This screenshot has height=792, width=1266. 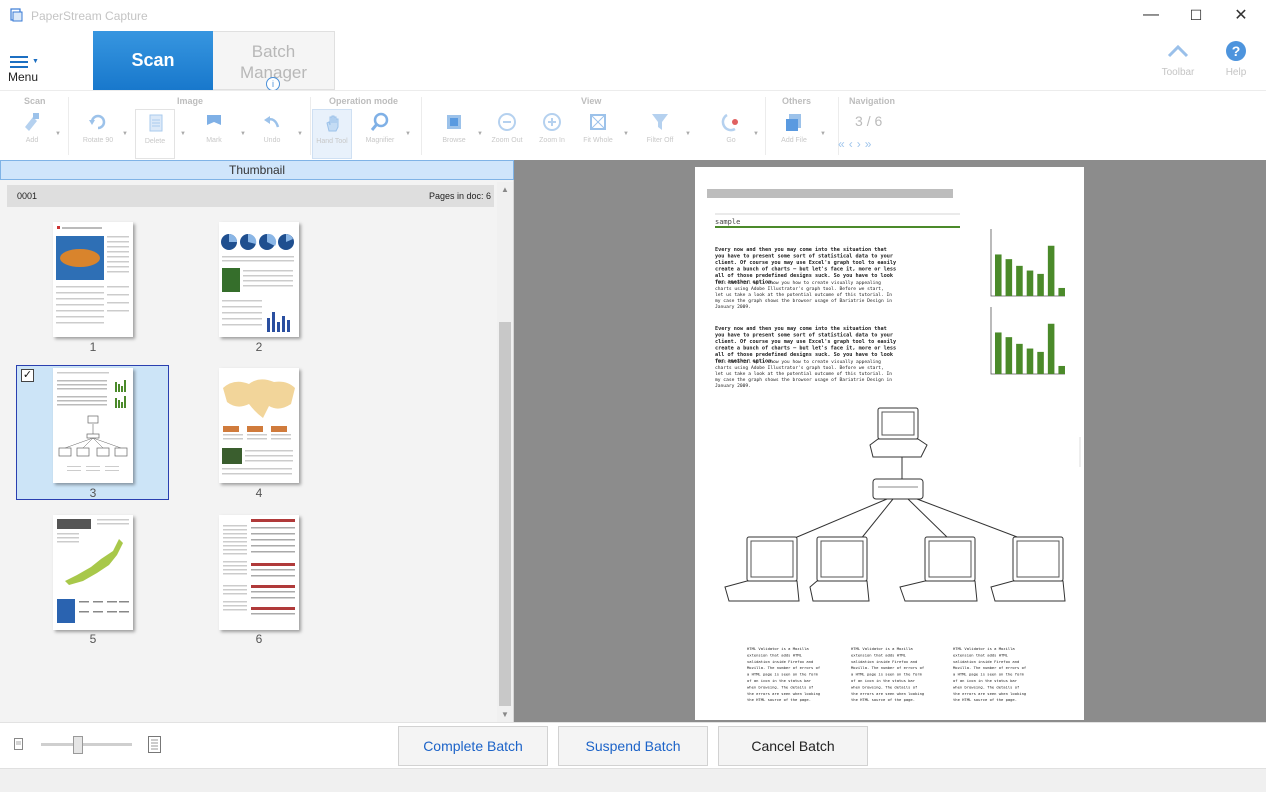 What do you see at coordinates (332, 134) in the screenshot?
I see `hand-tool-button: Hand Tool` at bounding box center [332, 134].